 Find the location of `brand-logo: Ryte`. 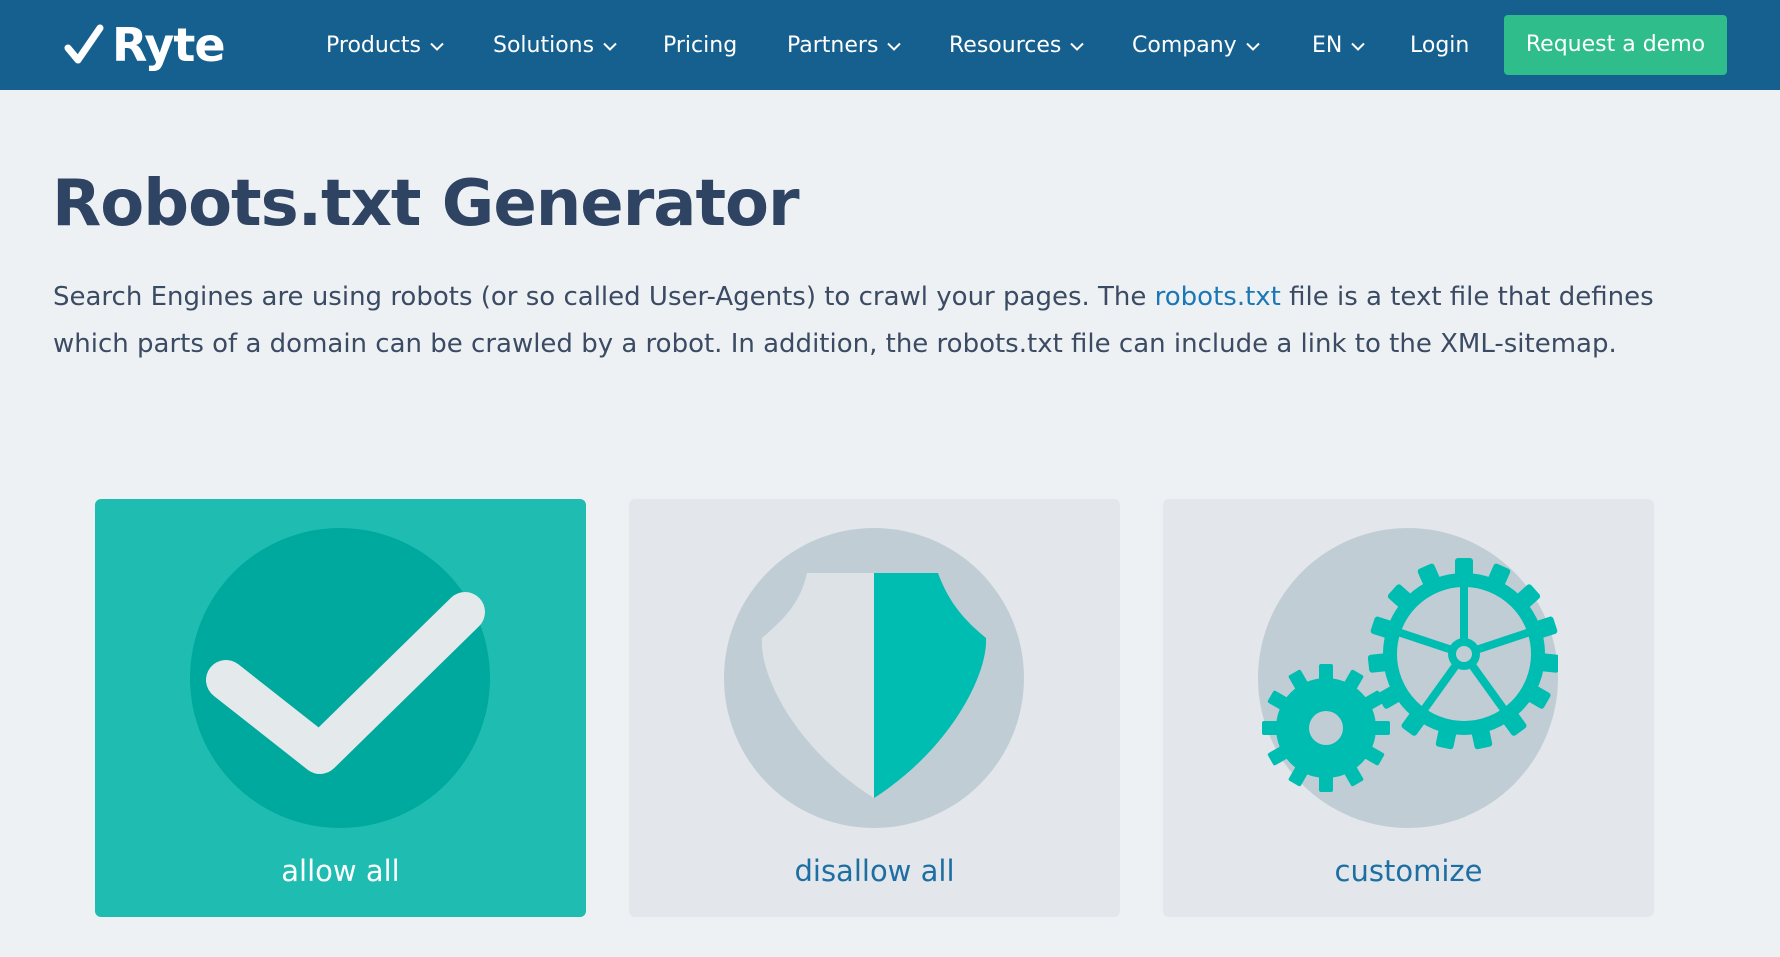

brand-logo: Ryte is located at coordinates (145, 45).